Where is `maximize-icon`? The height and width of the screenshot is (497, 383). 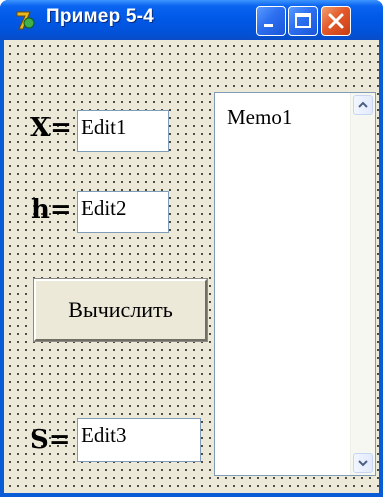
maximize-icon is located at coordinates (303, 20).